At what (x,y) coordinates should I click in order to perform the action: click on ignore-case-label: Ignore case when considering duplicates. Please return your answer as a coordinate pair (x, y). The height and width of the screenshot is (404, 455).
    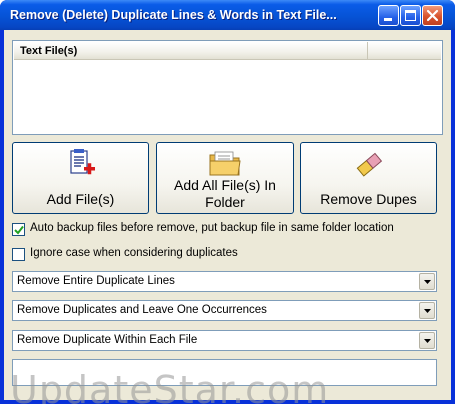
    Looking at the image, I should click on (134, 253).